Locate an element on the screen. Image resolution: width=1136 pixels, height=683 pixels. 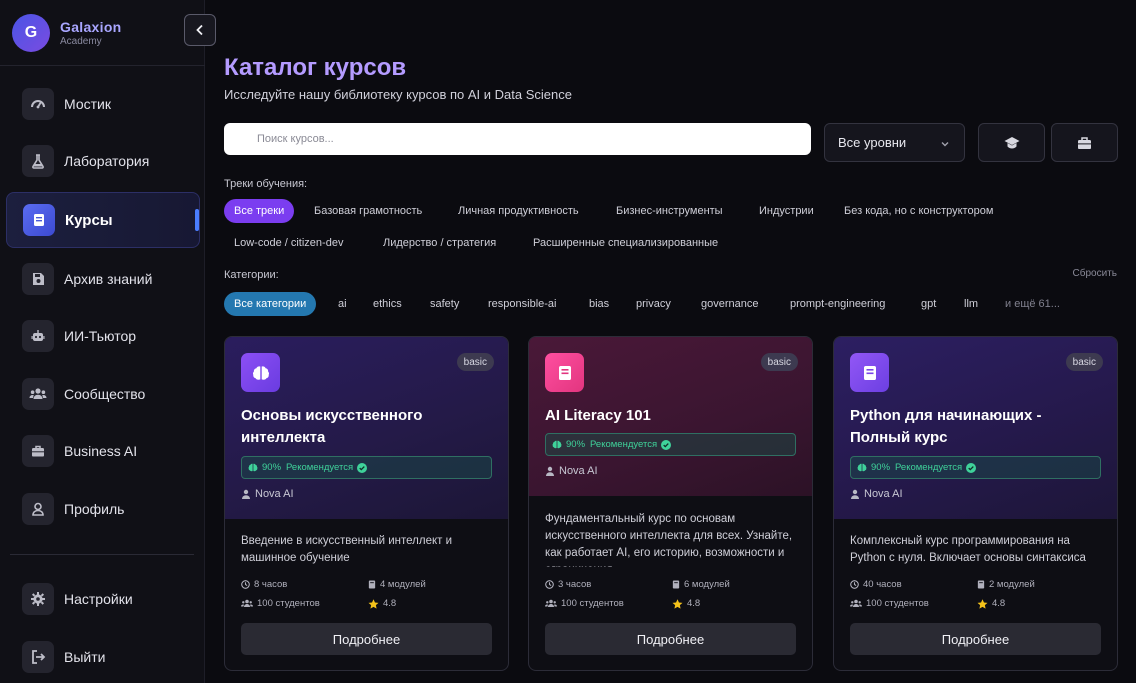
course-modules: 2 модулей is located at coordinates (1006, 584).